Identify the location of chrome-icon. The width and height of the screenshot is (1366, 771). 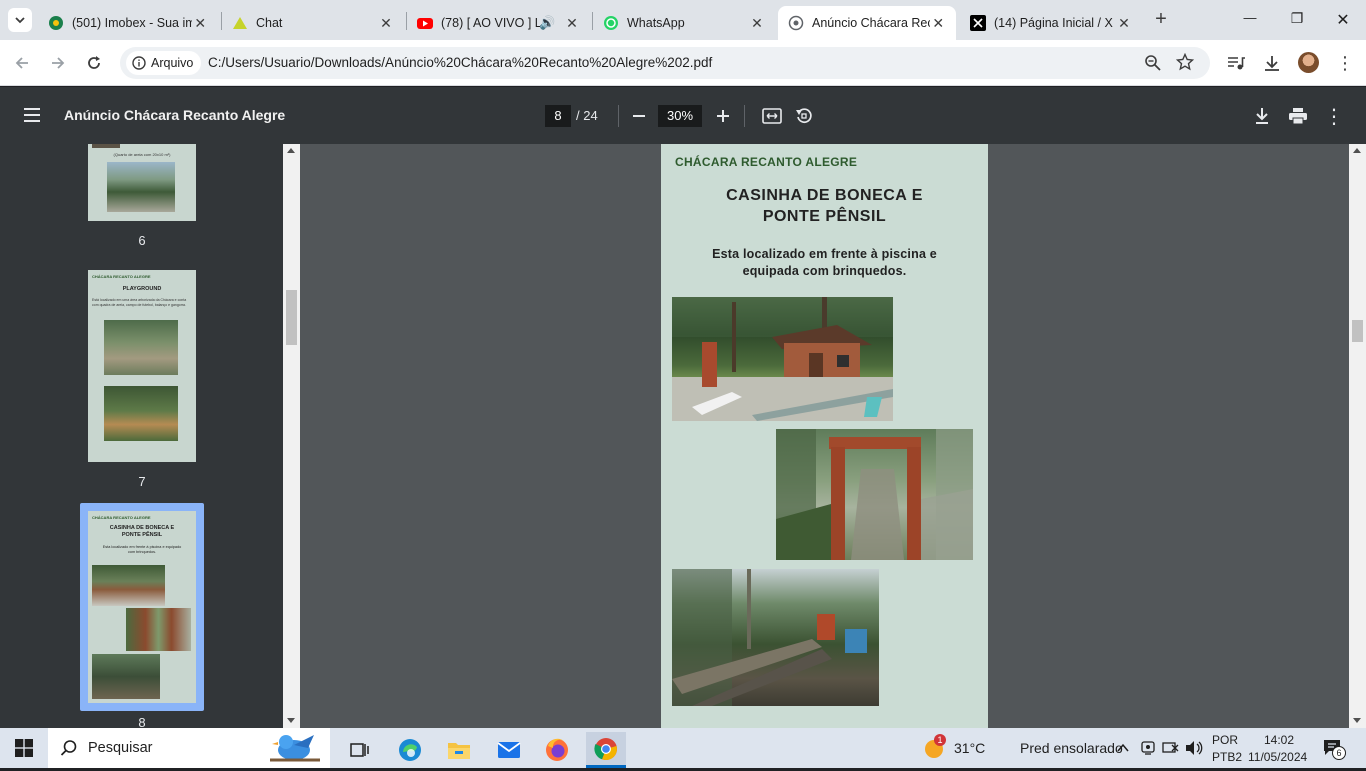
(606, 750).